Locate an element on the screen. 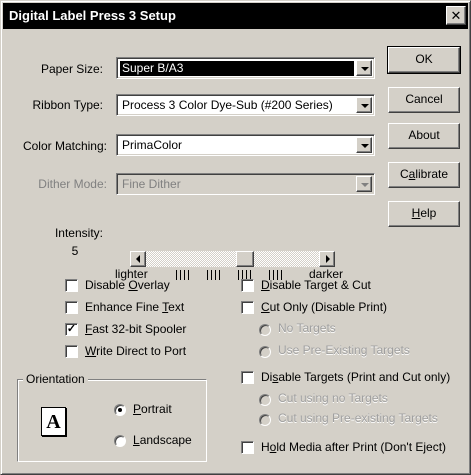 This screenshot has width=471, height=475. ribbon-type-select: Process 3 Color Dye-Sub (#200 Series) is located at coordinates (245, 105).